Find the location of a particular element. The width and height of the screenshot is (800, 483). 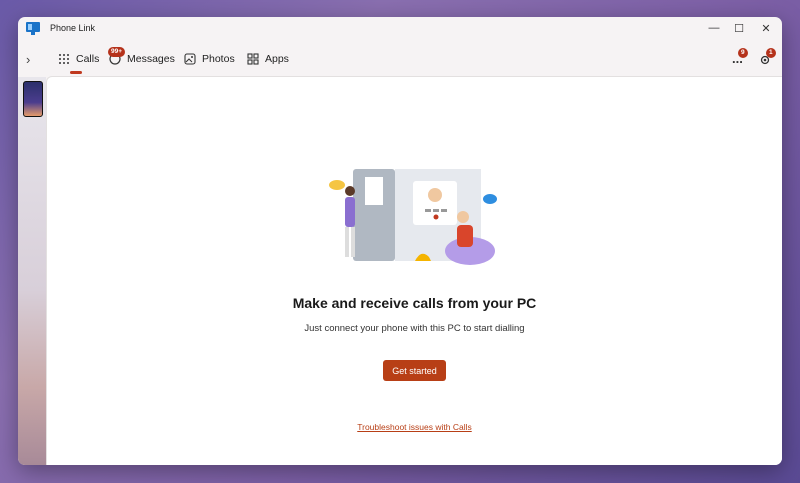

tab-messages-label: Messages is located at coordinates (151, 59).